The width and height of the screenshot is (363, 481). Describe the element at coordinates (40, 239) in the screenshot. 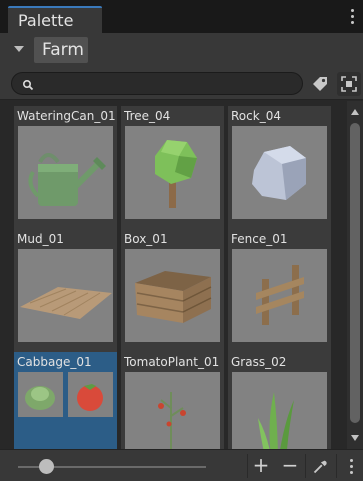

I see `tile-label: Mud_01` at that location.